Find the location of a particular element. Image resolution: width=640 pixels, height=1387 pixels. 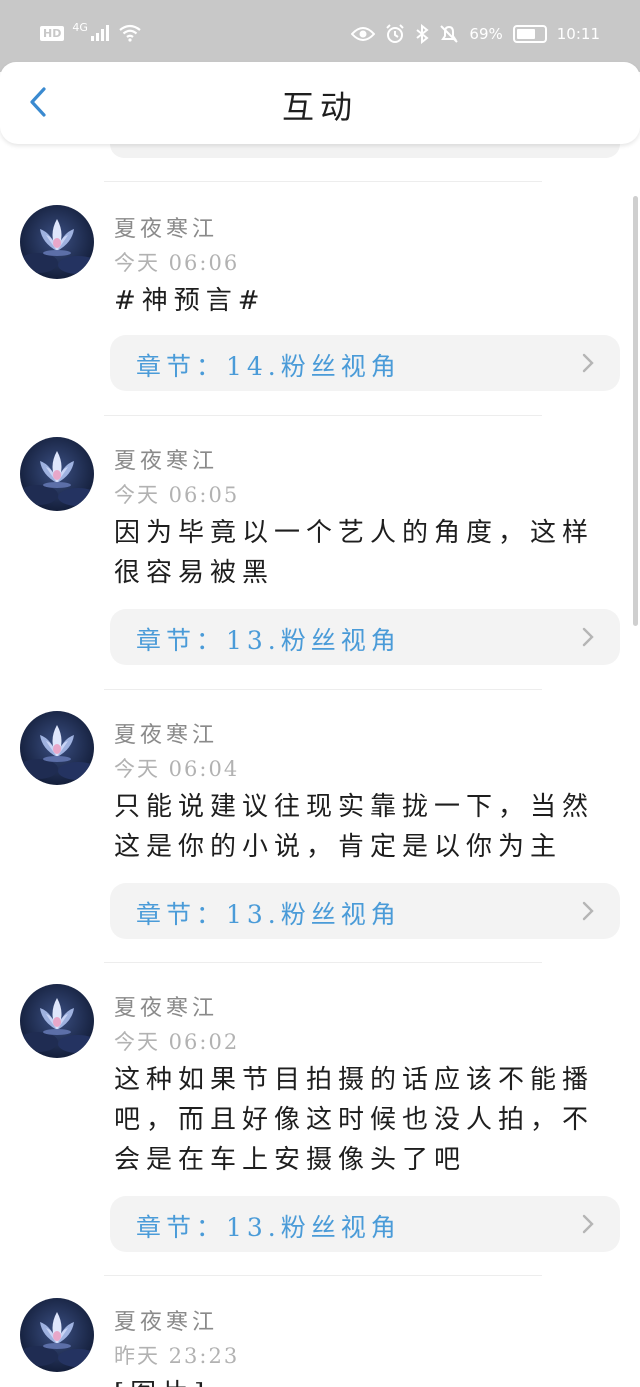

comment-time: 昨天 23:23 is located at coordinates (177, 1356).